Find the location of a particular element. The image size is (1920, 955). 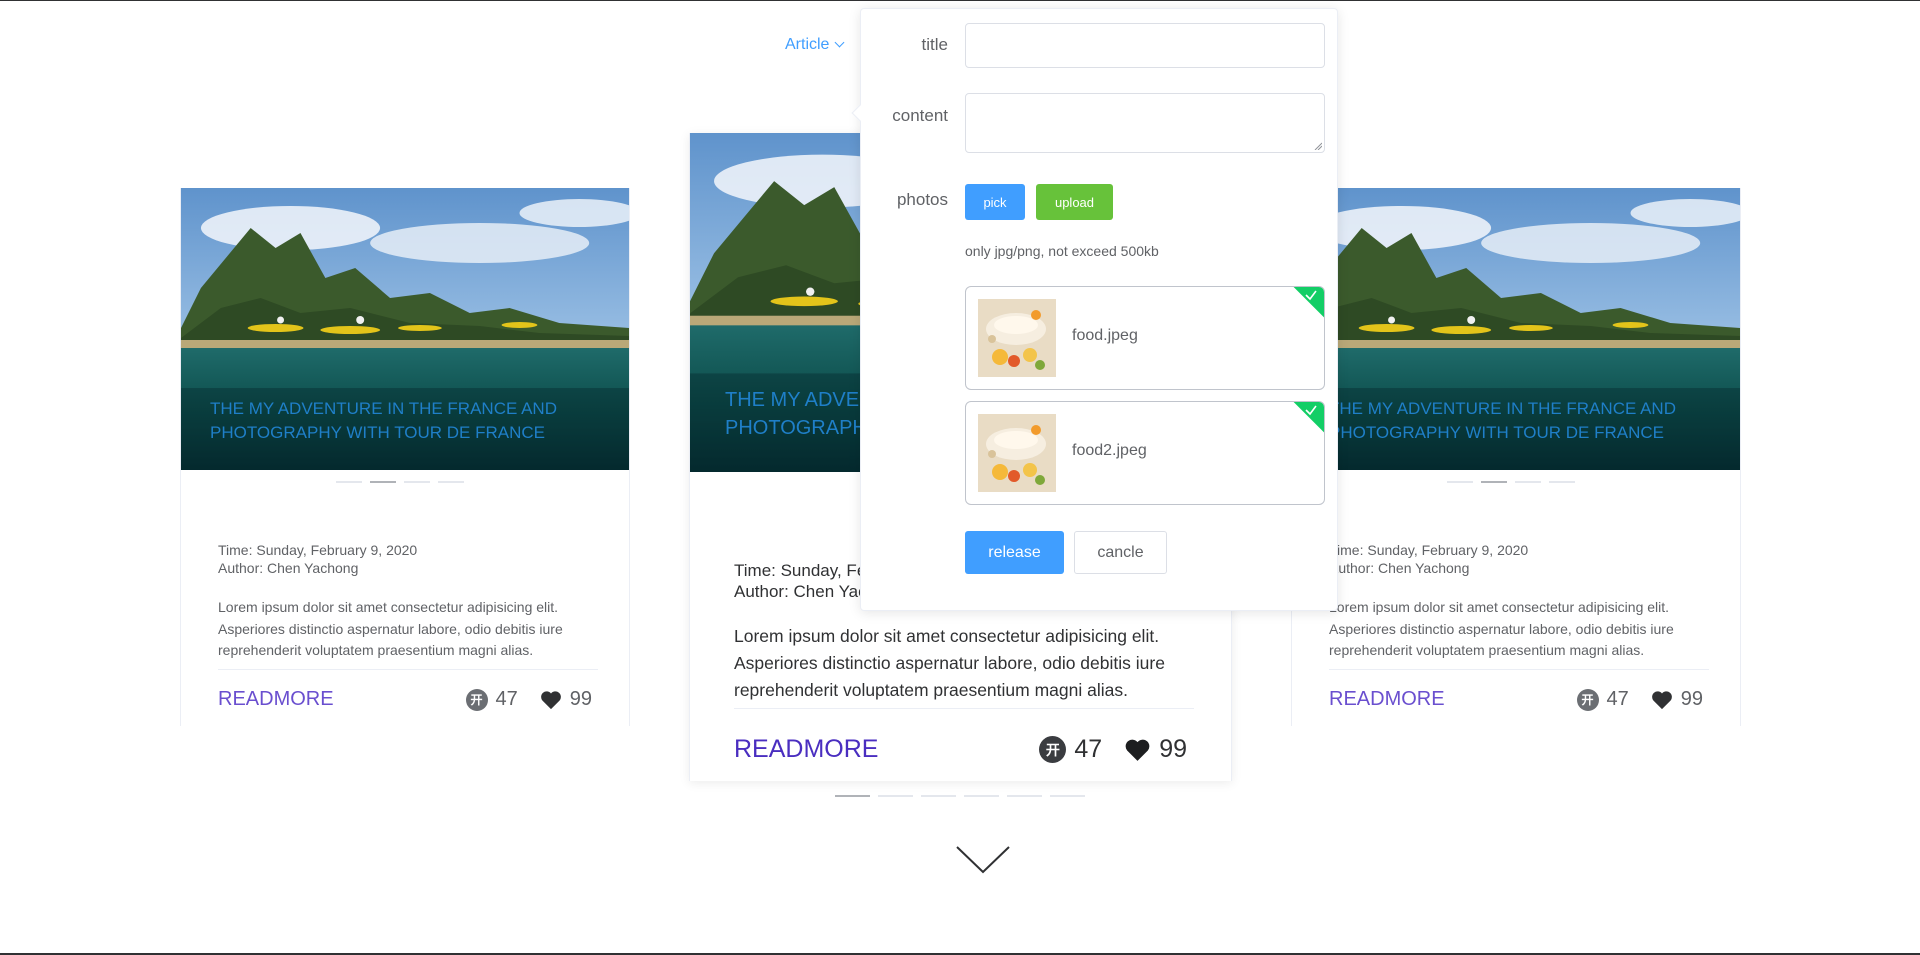

file-name: food.jpeg is located at coordinates (1105, 335).